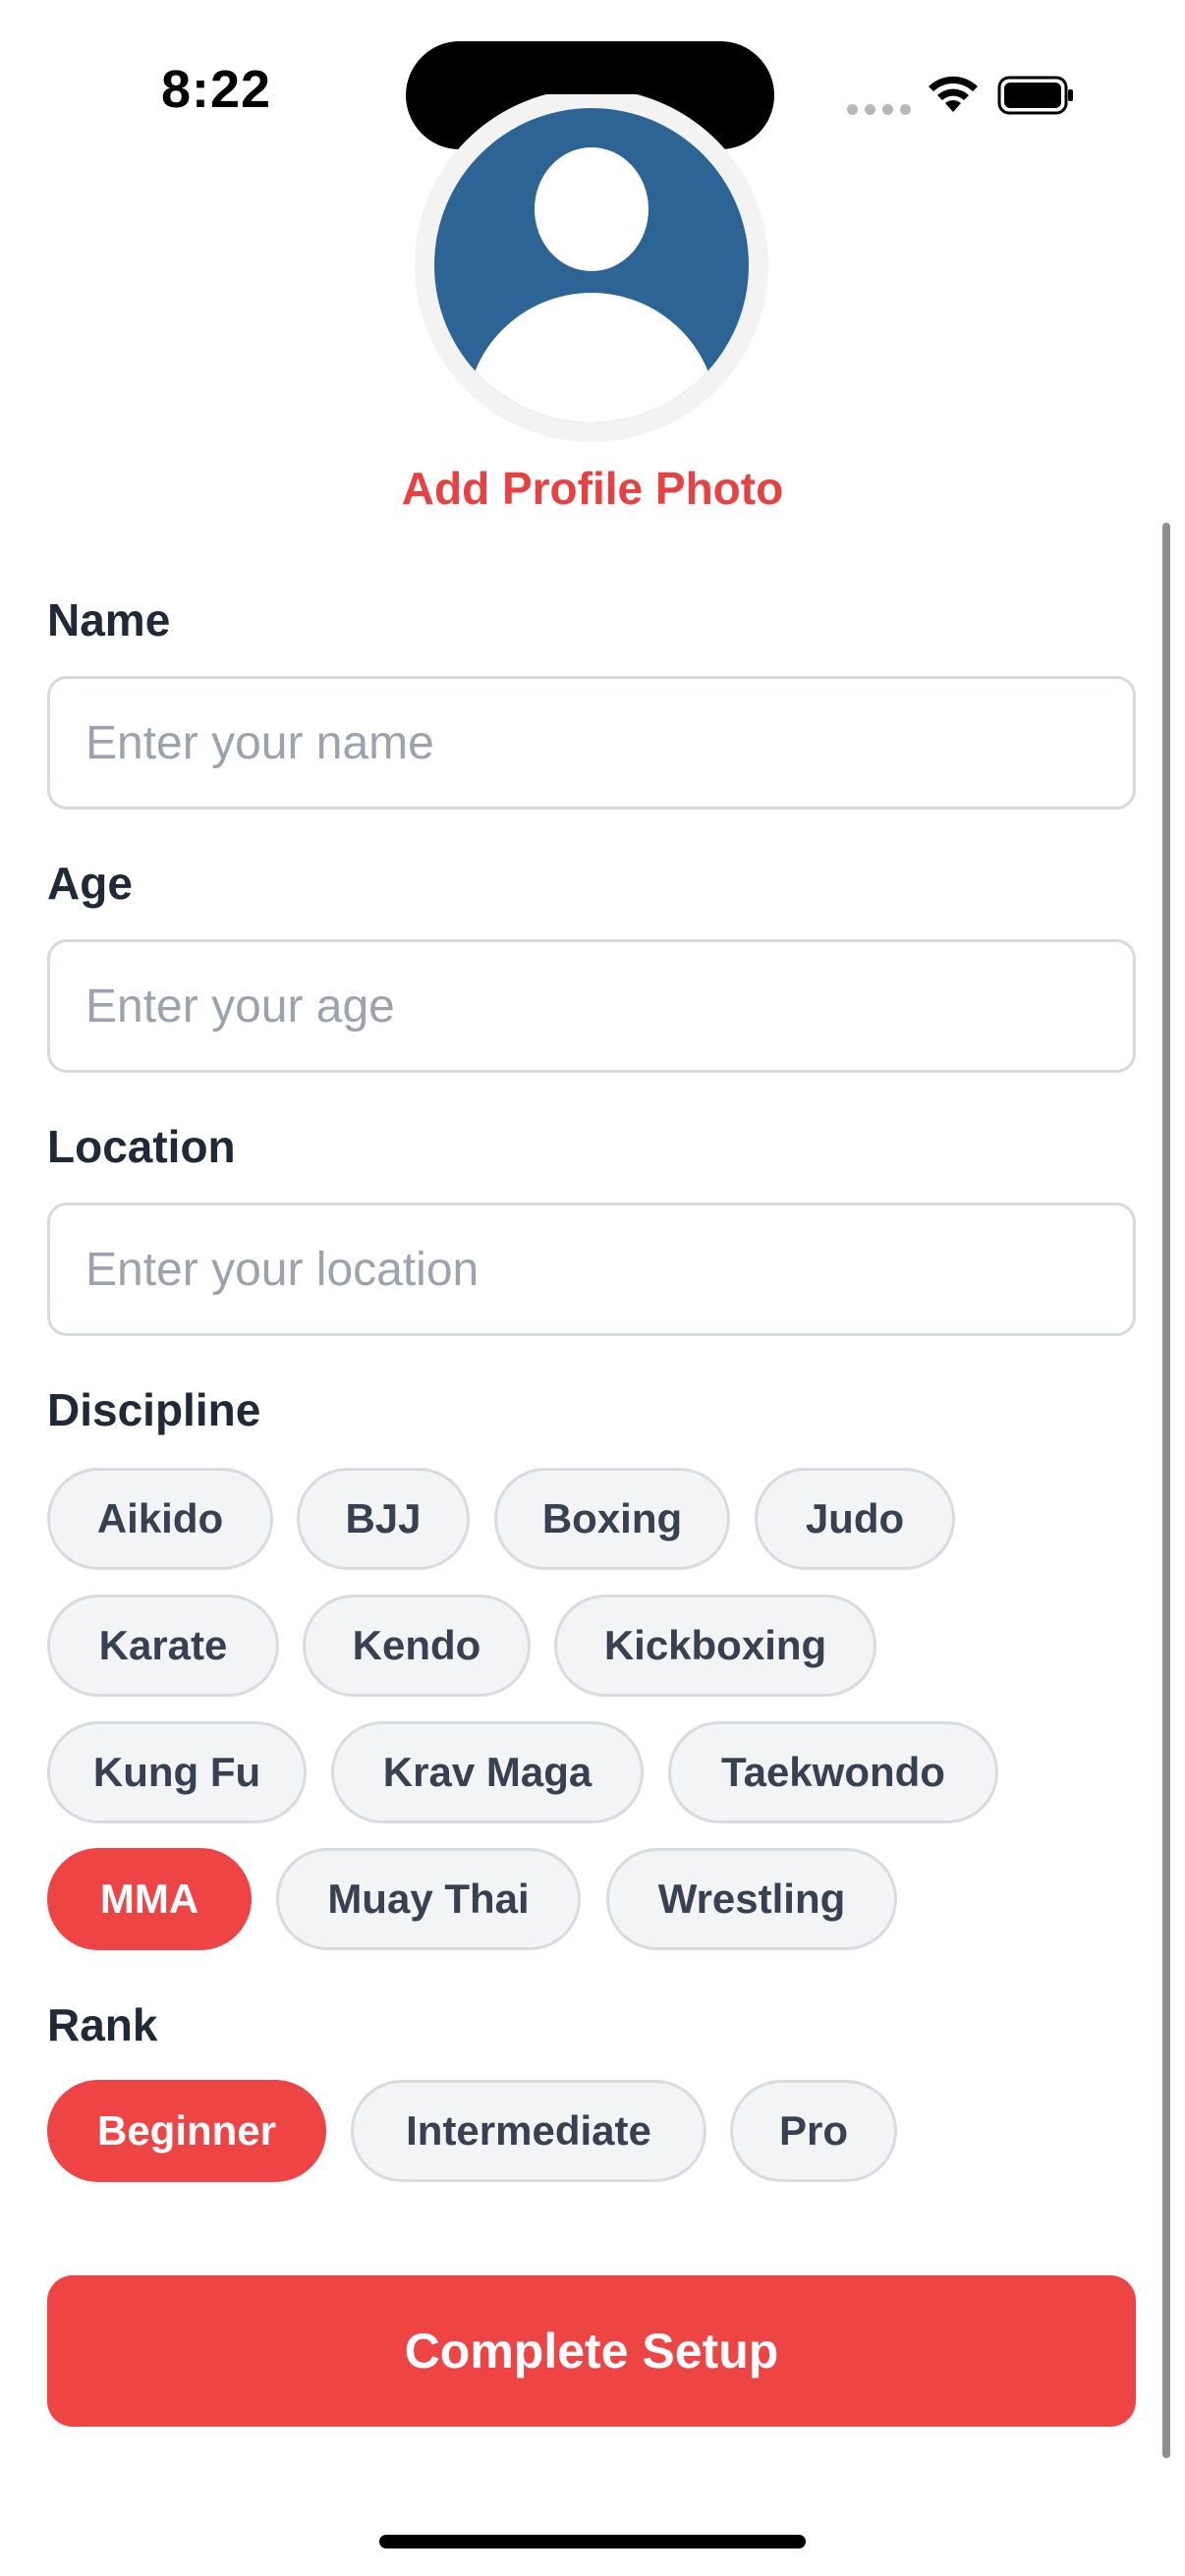 This screenshot has height=2576, width=1185. I want to click on discipline-chip-mma: MMA, so click(150, 1899).